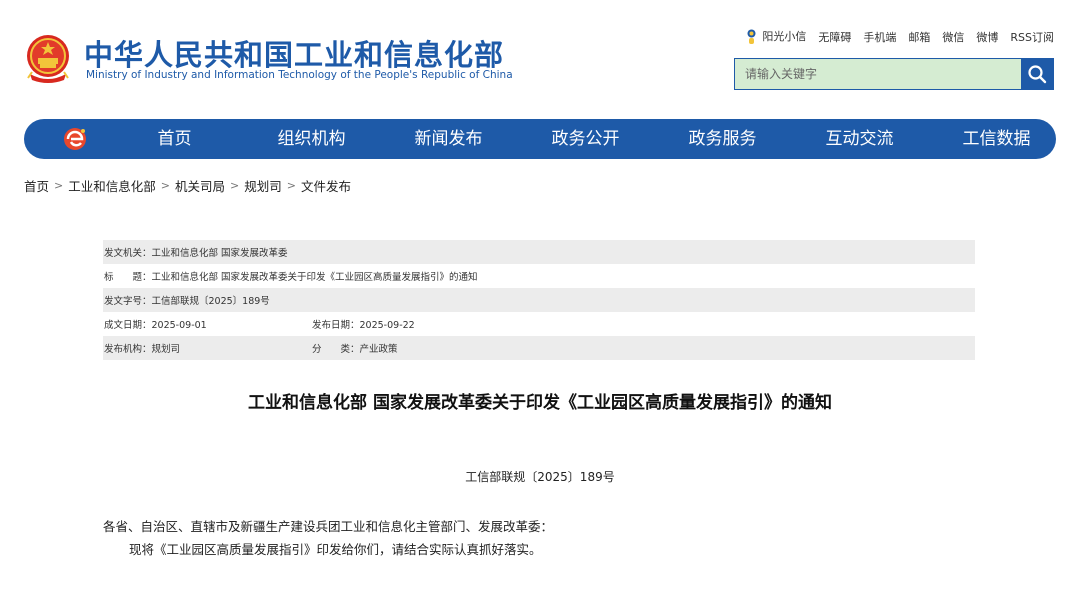 This screenshot has height=610, width=1080. I want to click on article-doc-number: 工信部联规〔2025〕189号, so click(540, 477).